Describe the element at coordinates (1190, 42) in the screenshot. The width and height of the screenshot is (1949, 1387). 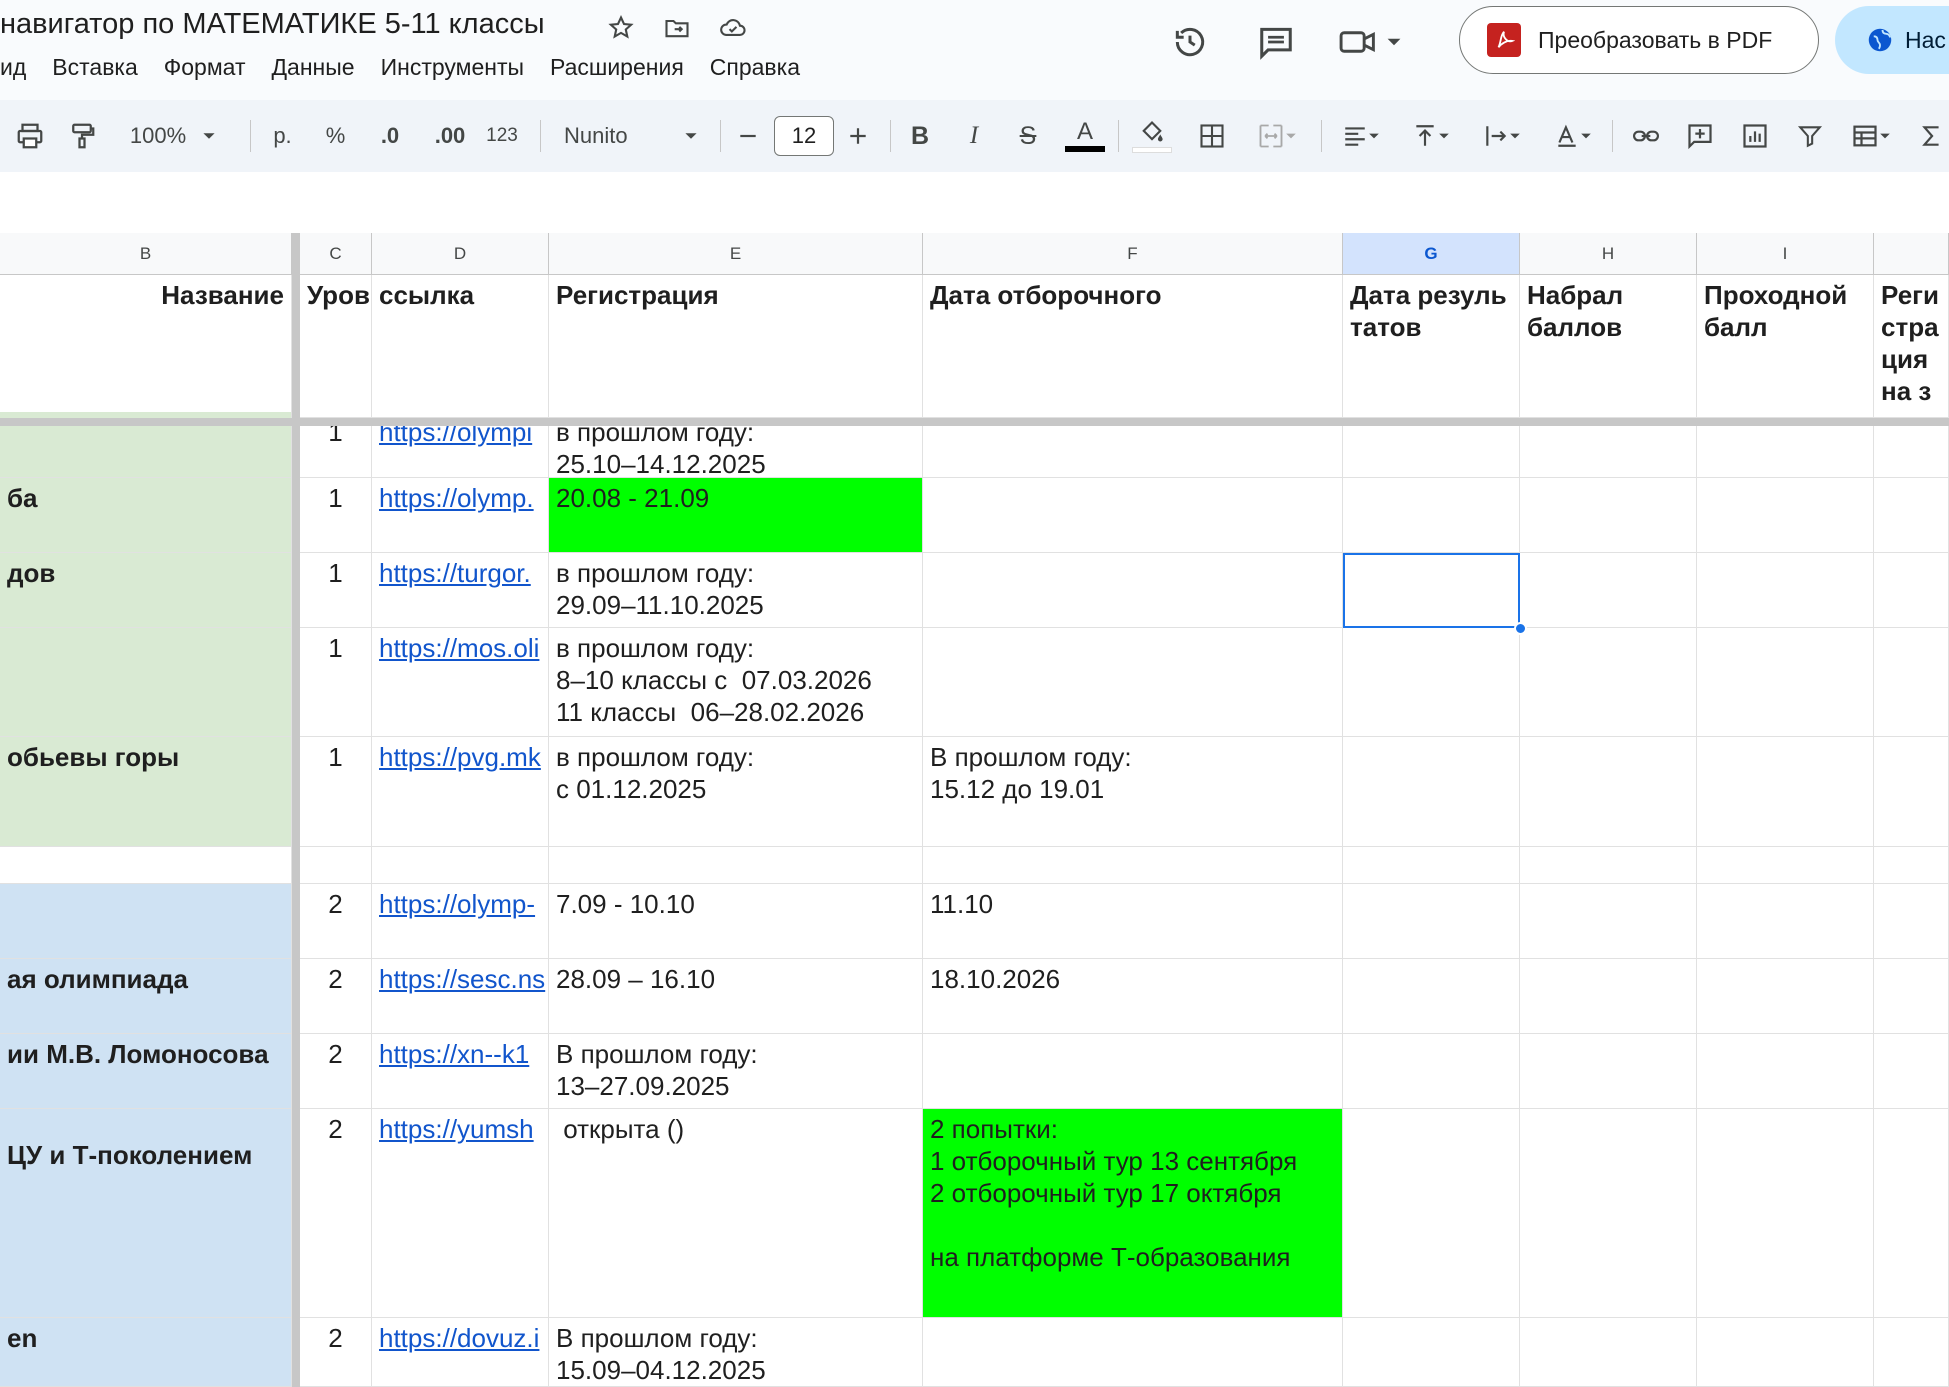
I see `history-icon` at that location.